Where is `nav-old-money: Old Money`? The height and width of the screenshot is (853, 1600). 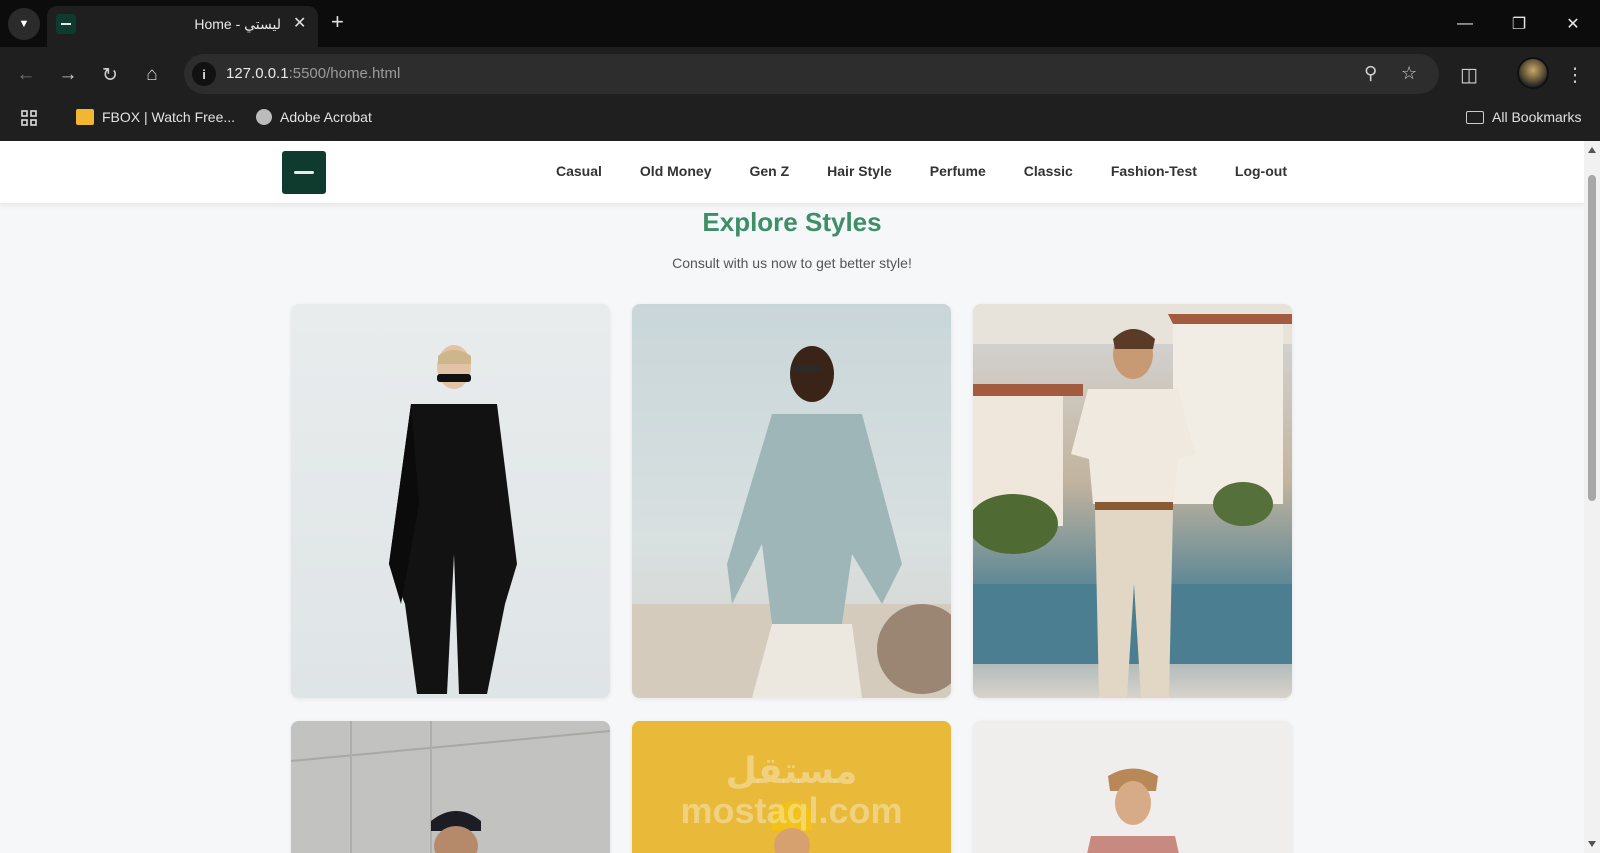 nav-old-money: Old Money is located at coordinates (676, 171).